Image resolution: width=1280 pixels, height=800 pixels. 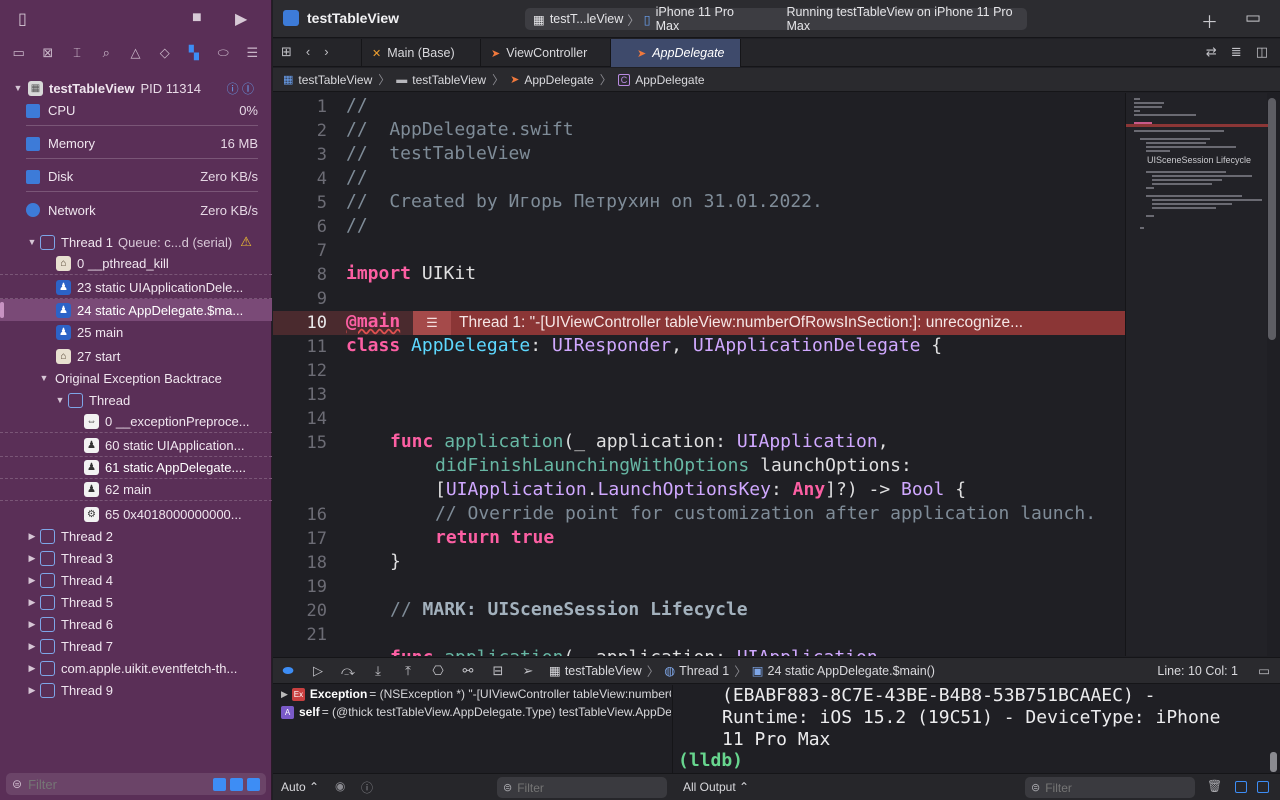 I want to click on related-items-icon: ⇄, so click(x=1211, y=52).